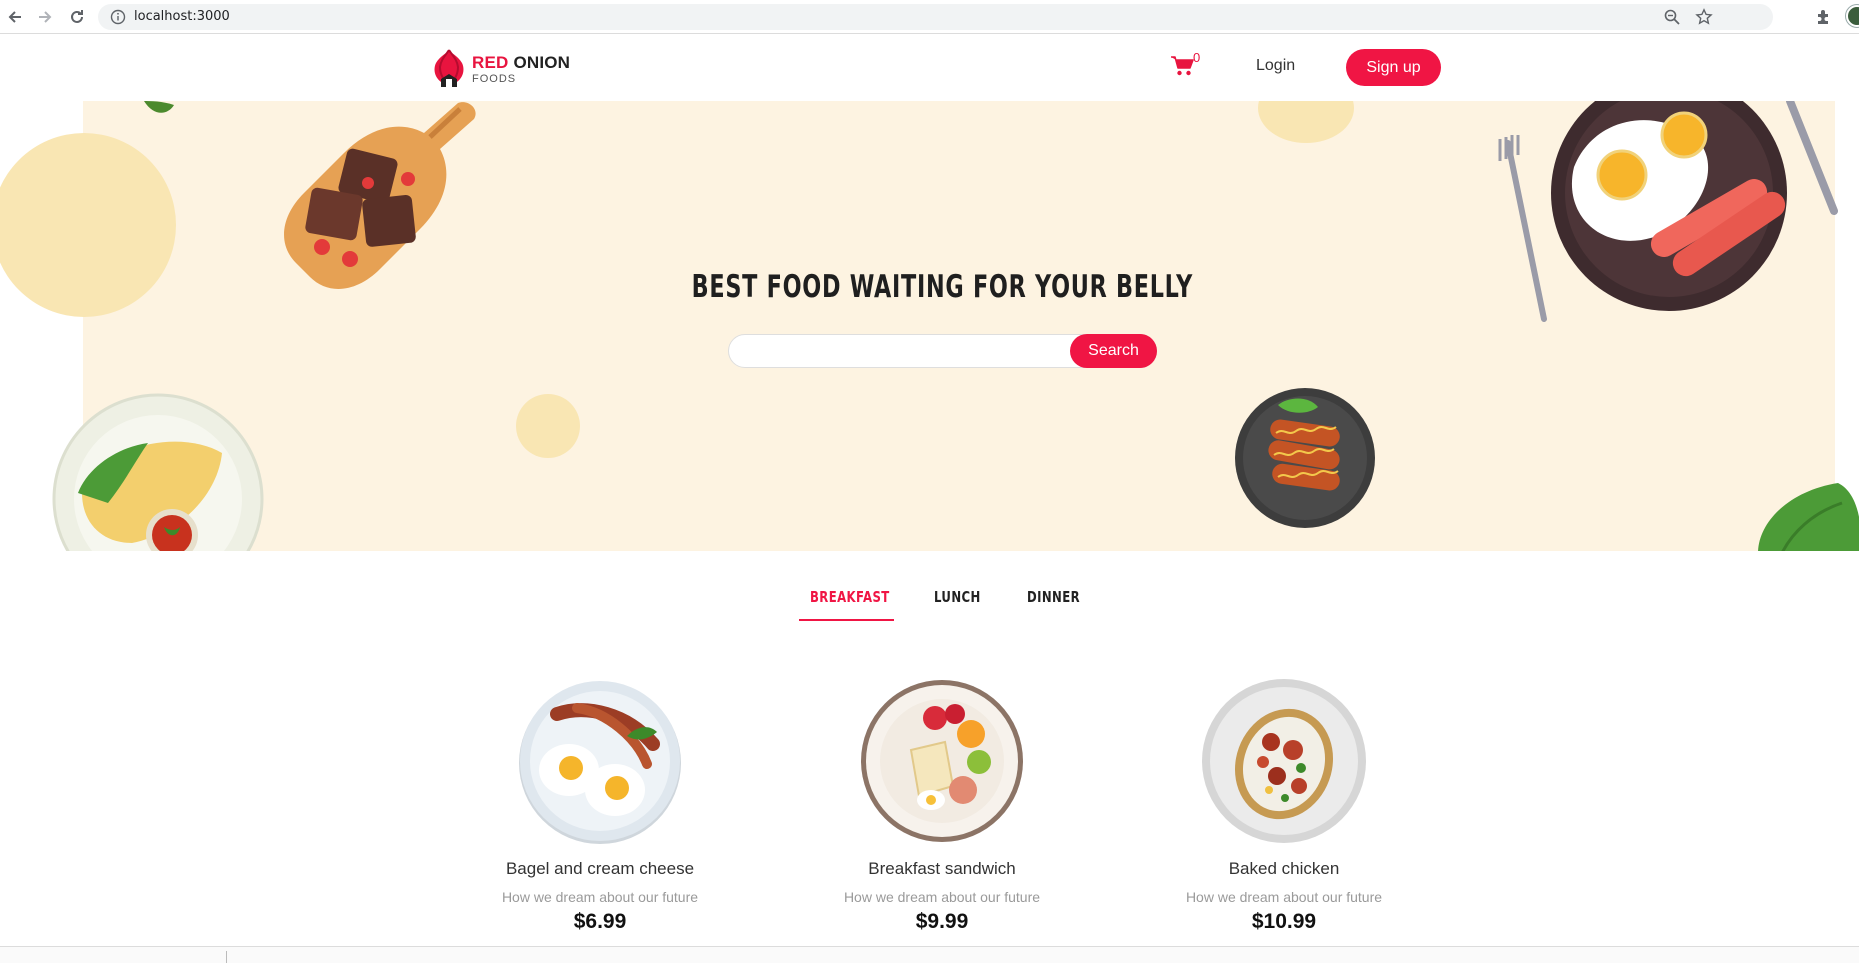  I want to click on divider, so click(226, 957).